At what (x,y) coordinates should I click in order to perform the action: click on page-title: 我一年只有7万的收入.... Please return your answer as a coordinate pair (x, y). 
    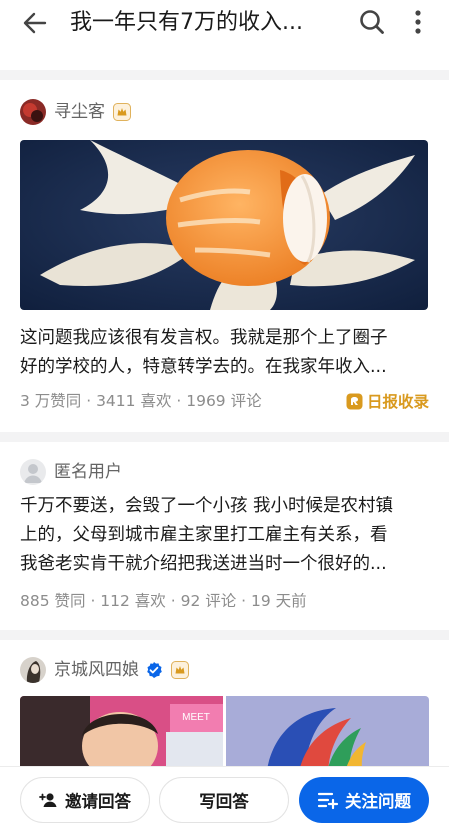
    Looking at the image, I should click on (186, 22).